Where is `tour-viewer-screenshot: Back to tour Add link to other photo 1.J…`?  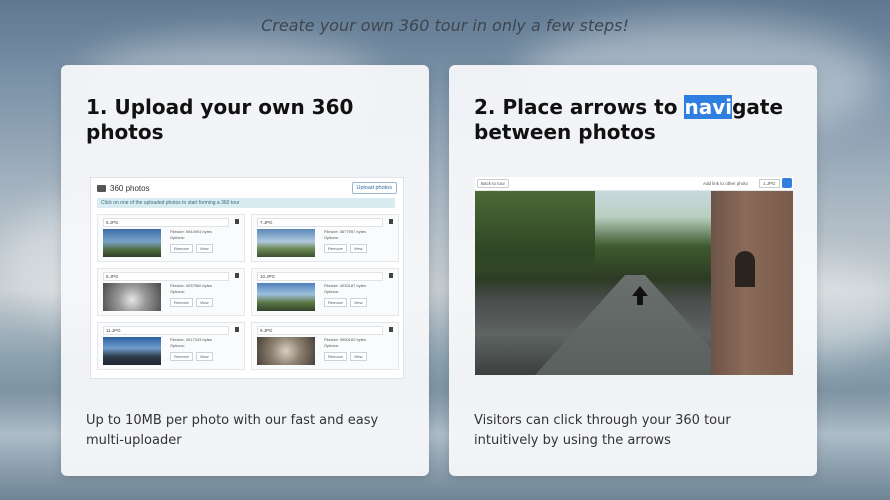
tour-viewer-screenshot: Back to tour Add link to other photo 1.J… is located at coordinates (634, 276).